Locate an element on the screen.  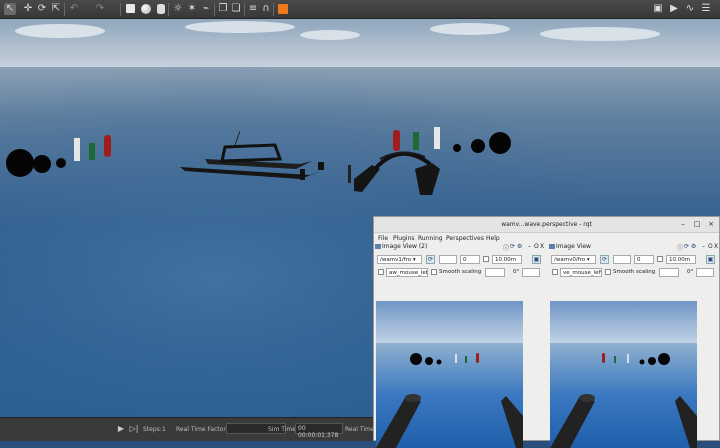
menu-running: Running is located at coordinates (430, 238).